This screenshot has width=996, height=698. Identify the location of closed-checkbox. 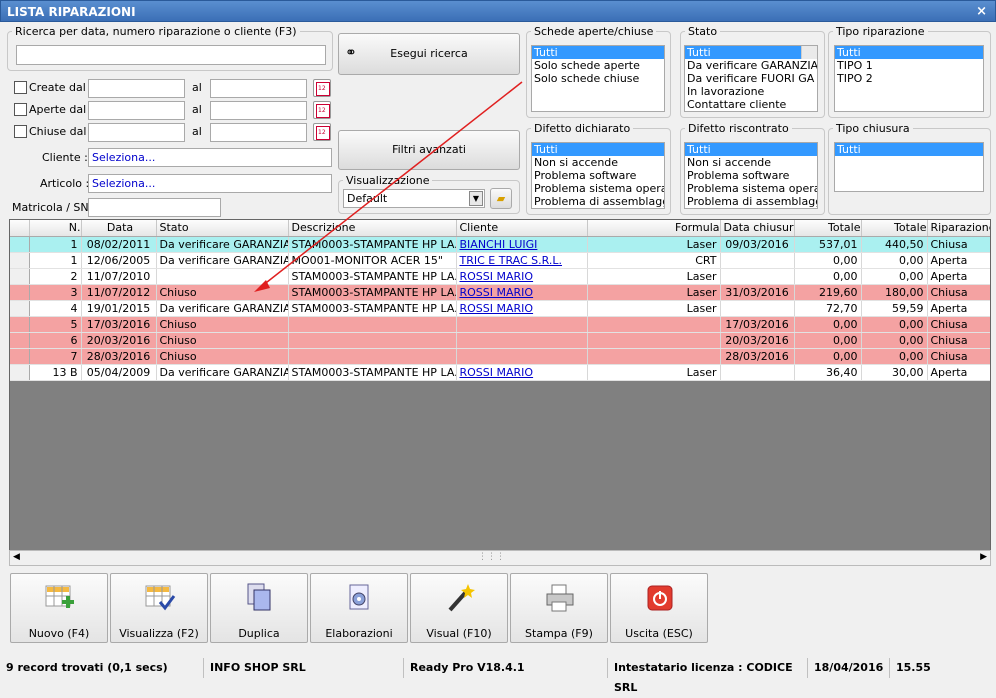
(20, 131).